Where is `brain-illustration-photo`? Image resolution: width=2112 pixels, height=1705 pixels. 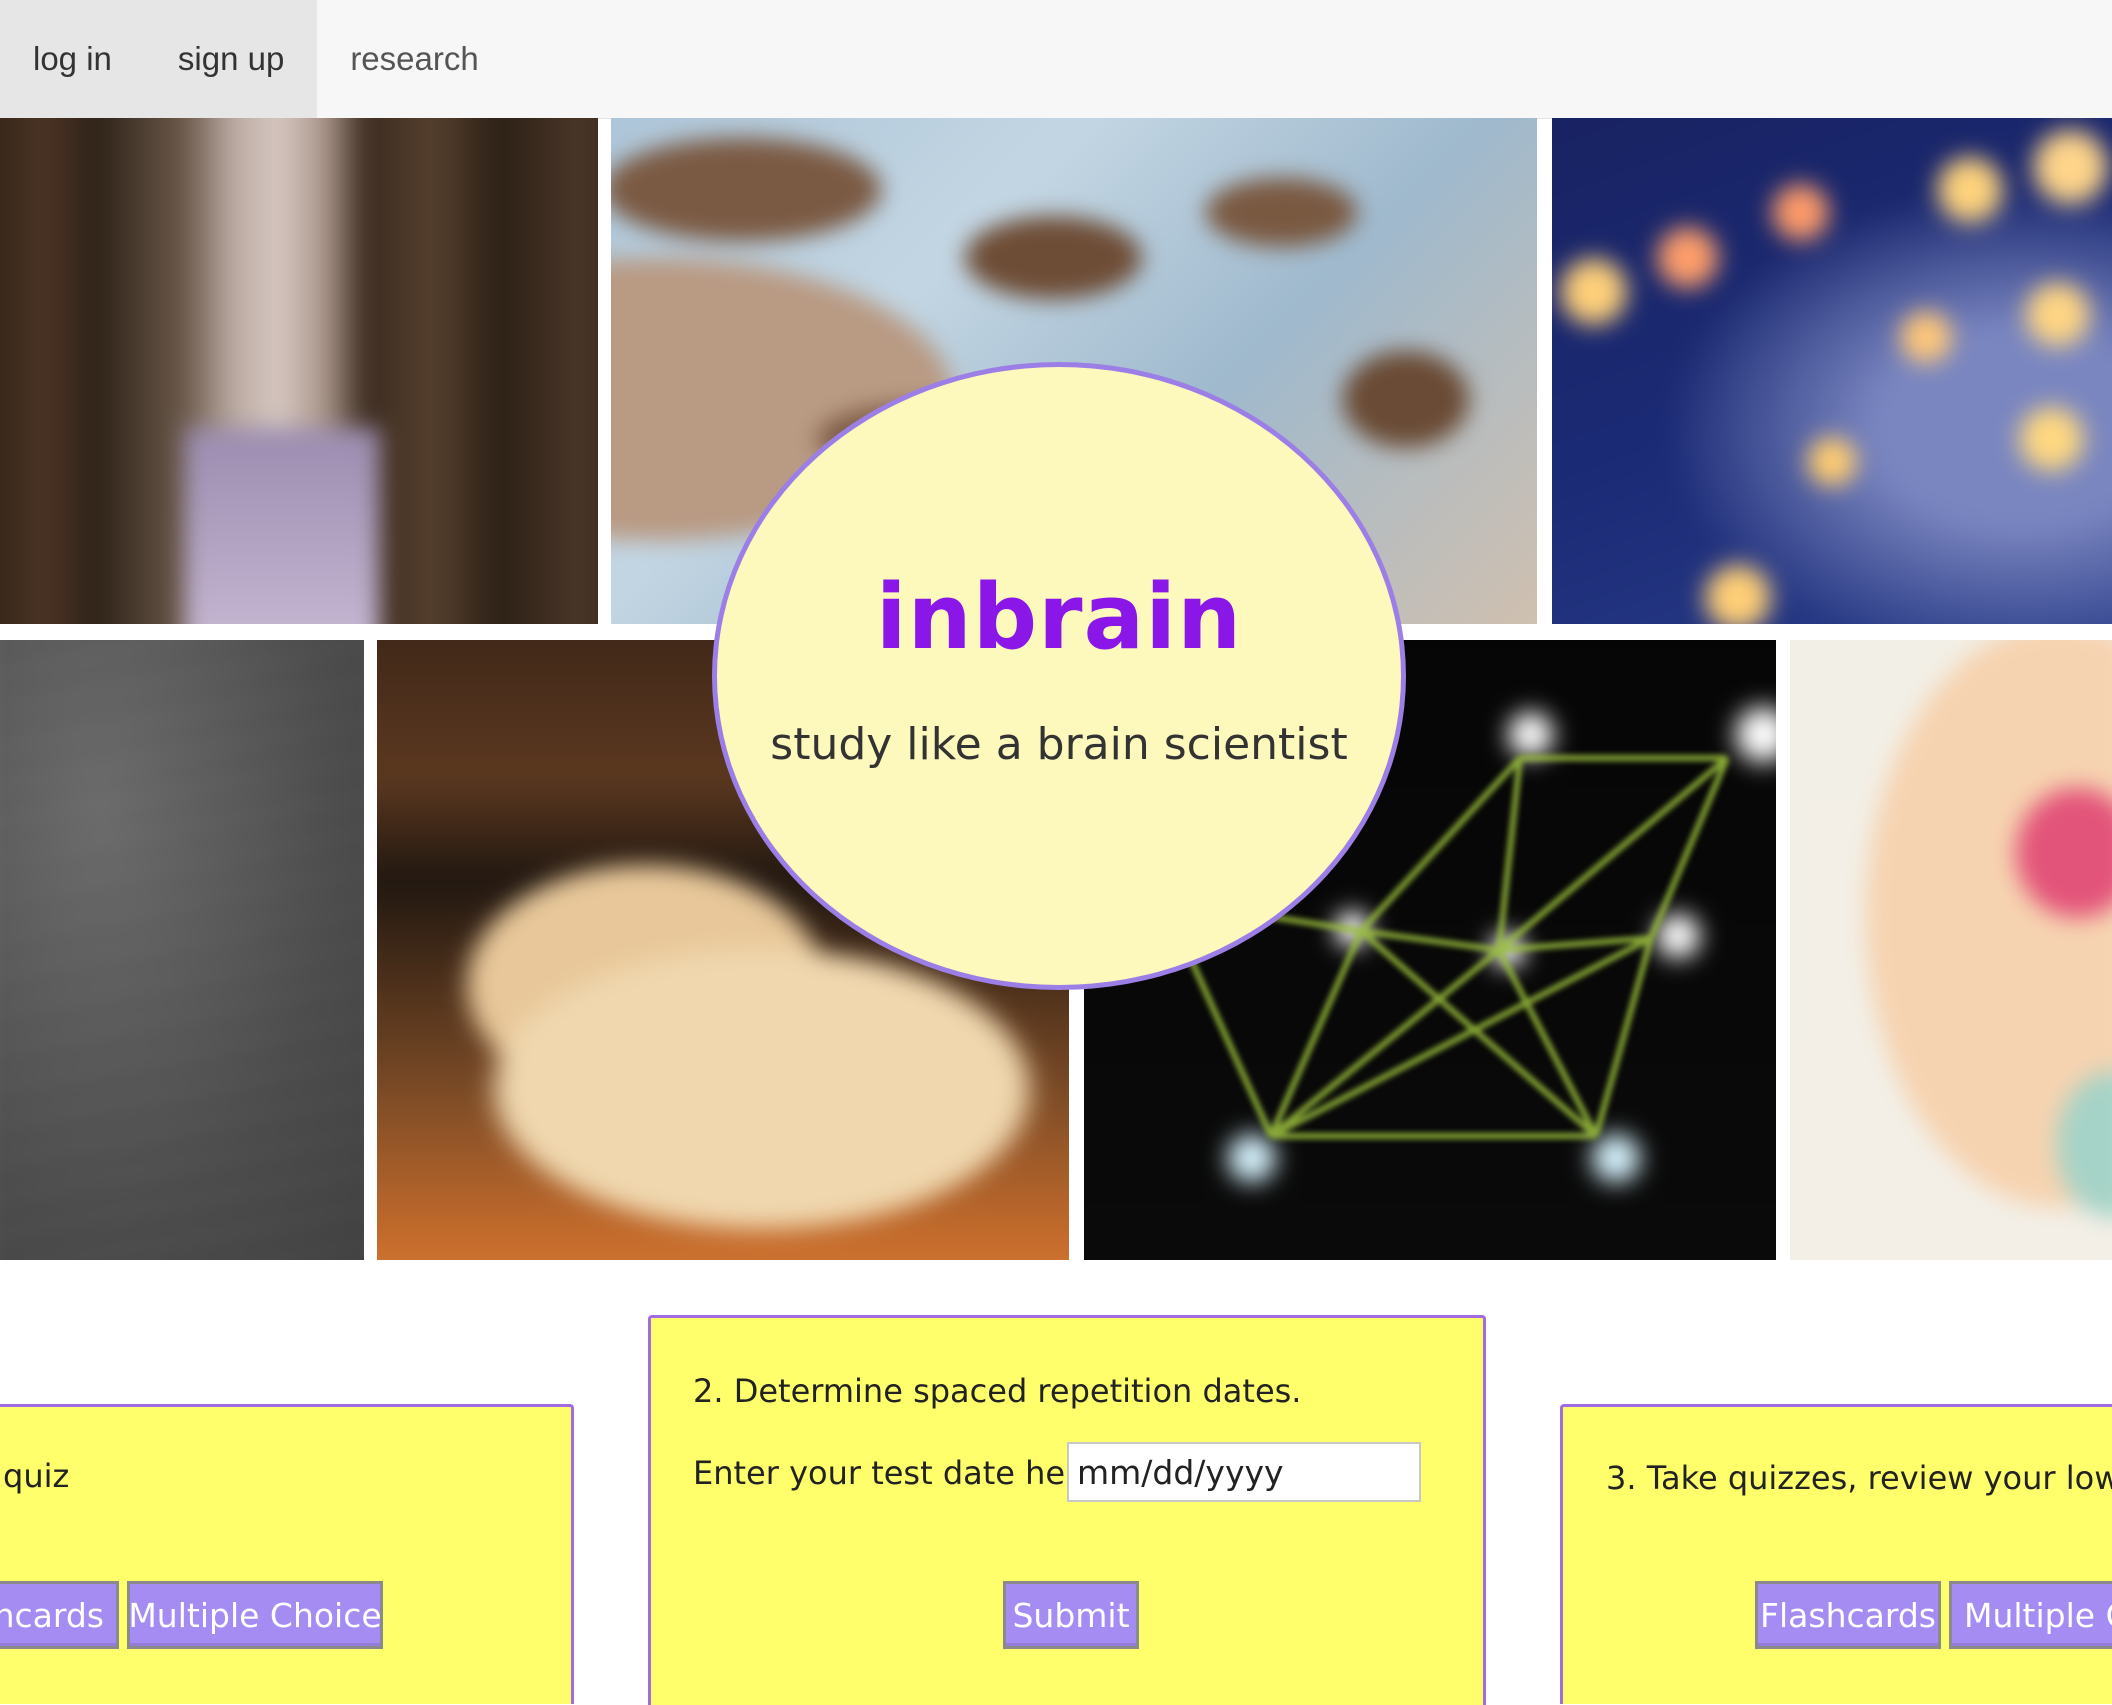 brain-illustration-photo is located at coordinates (1951, 950).